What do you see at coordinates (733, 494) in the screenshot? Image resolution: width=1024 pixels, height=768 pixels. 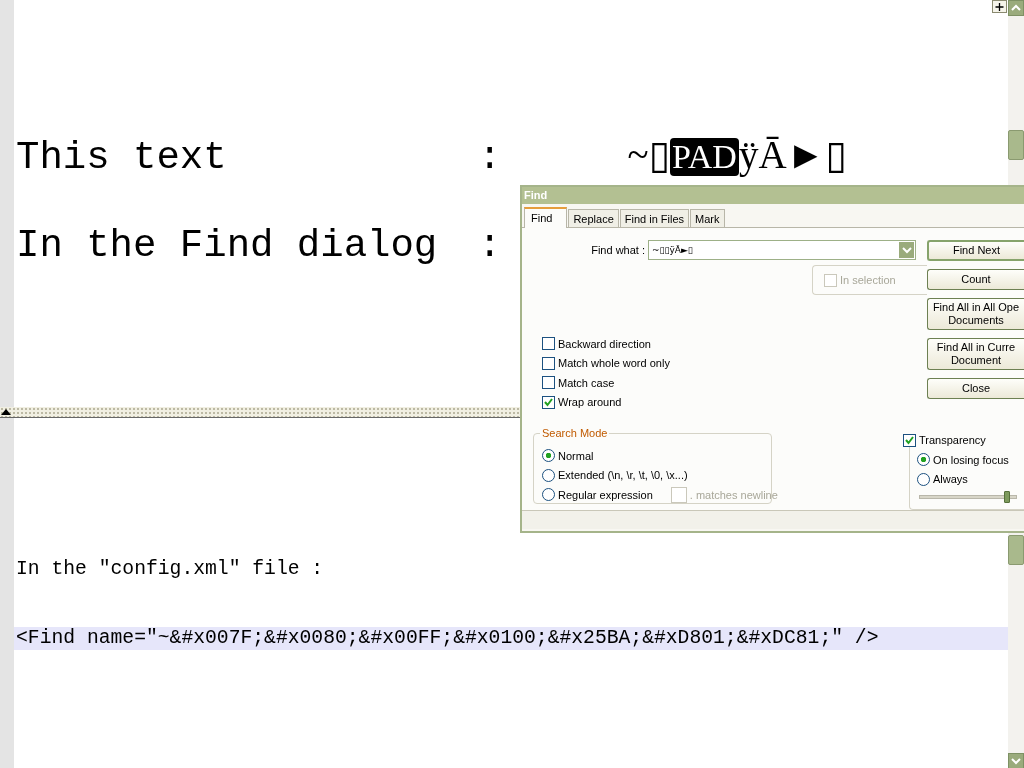 I see `checkbox-label: . matches newline` at bounding box center [733, 494].